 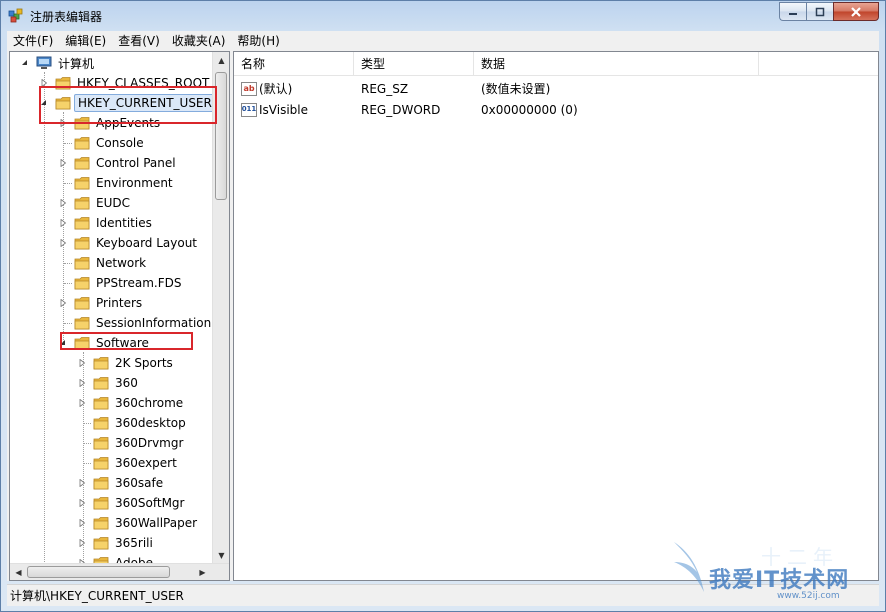 I want to click on tree-horizontal-scrollbar: ◀ ▶, so click(x=119, y=571).